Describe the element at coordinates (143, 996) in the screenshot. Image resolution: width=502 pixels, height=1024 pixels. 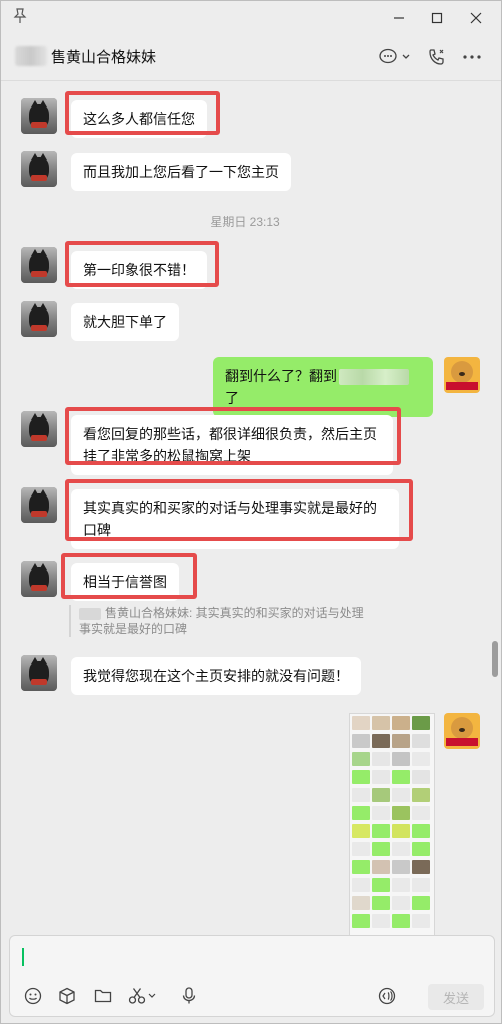
I see `scissors-icon` at that location.